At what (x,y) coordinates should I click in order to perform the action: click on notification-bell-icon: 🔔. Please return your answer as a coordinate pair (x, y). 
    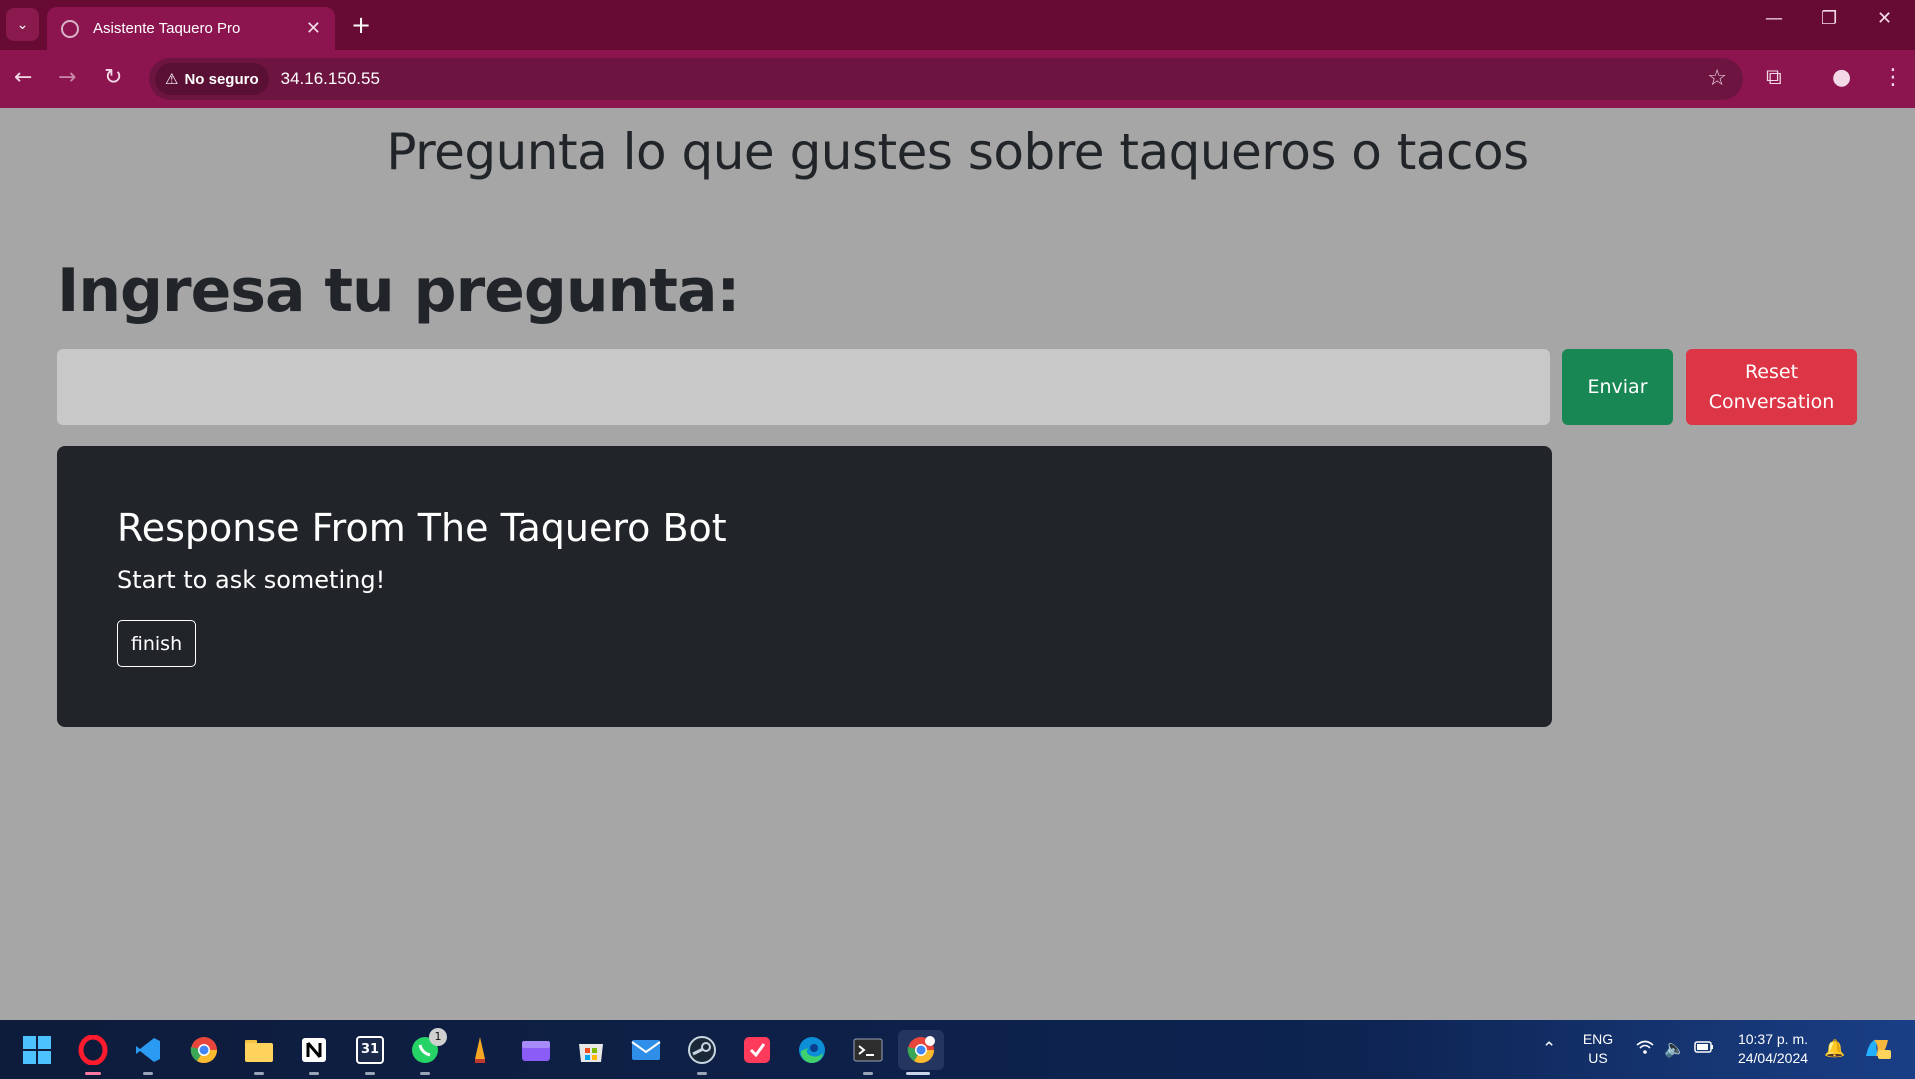
    Looking at the image, I should click on (1834, 1049).